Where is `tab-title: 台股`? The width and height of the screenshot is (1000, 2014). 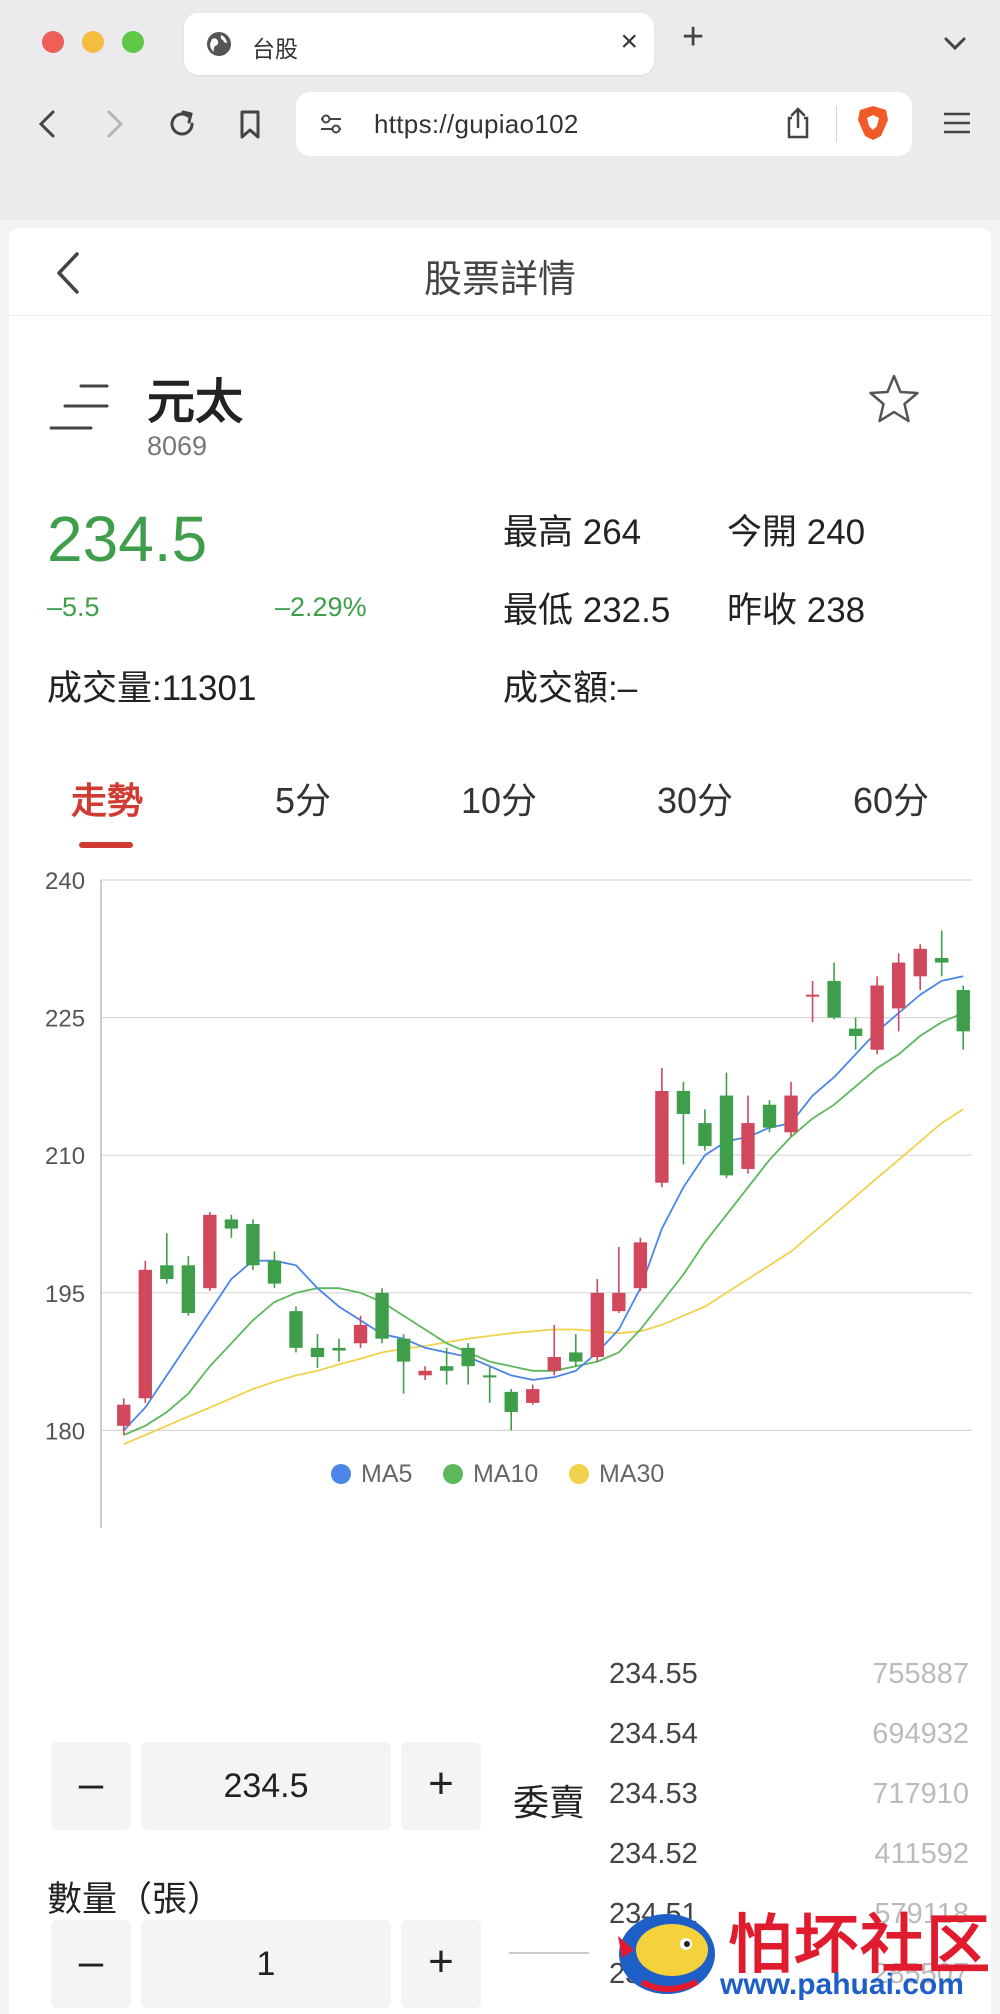
tab-title: 台股 is located at coordinates (275, 49).